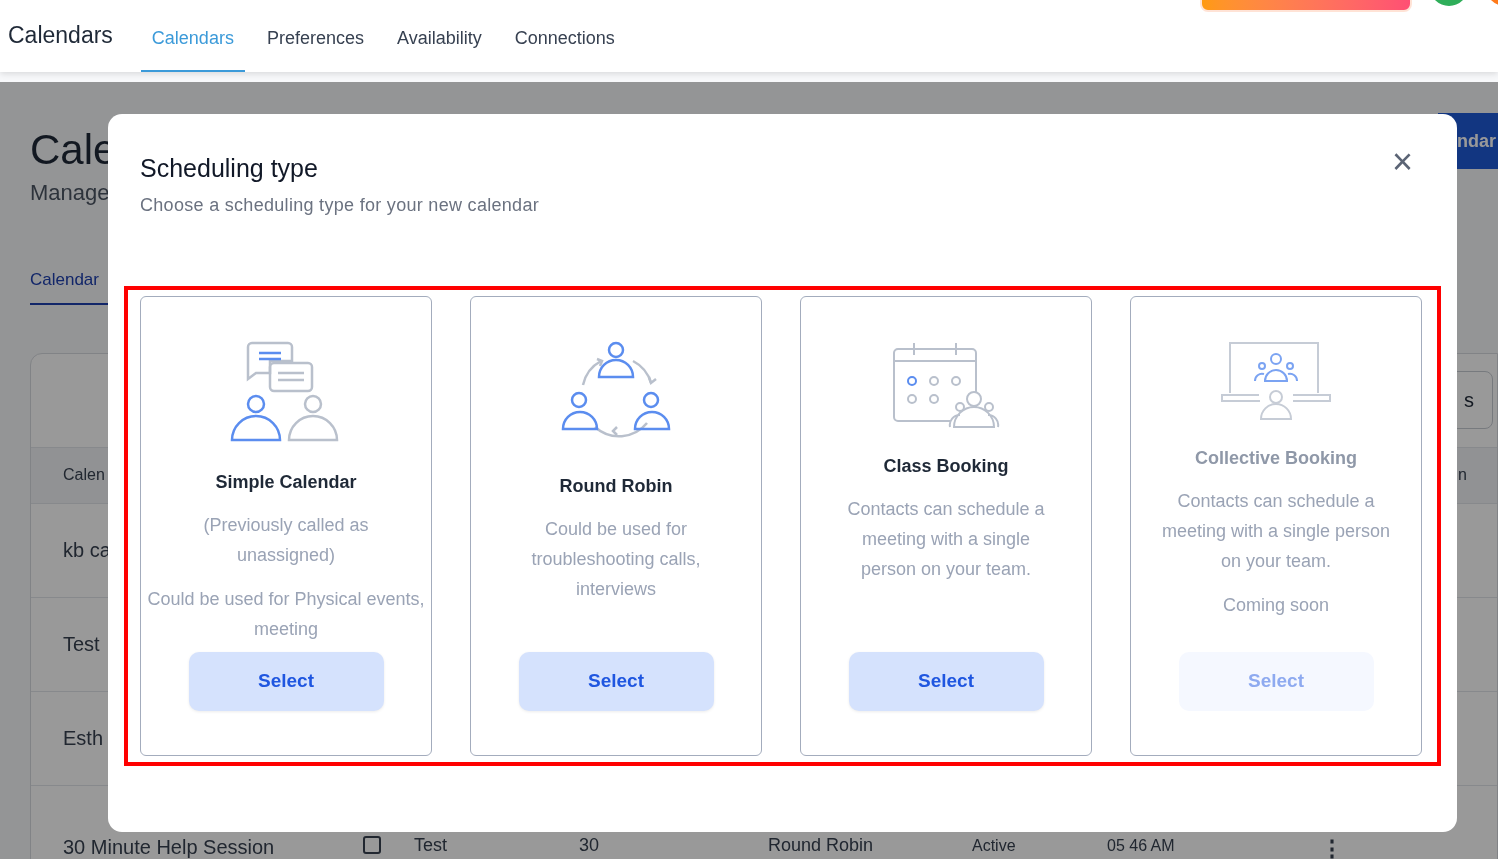 Image resolution: width=1498 pixels, height=859 pixels. Describe the element at coordinates (340, 205) in the screenshot. I see `modal-subtitle: Choose a scheduling type for your new calendar` at that location.